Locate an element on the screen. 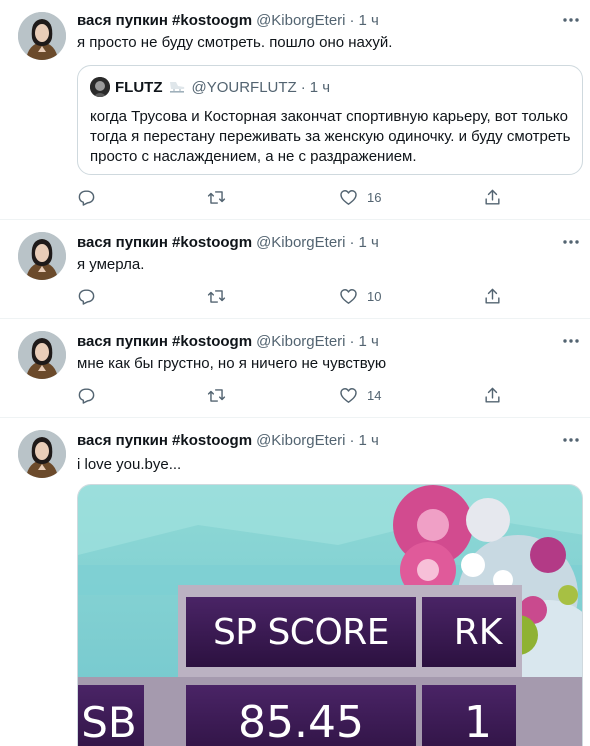 This screenshot has width=590, height=746. like-count: 10 is located at coordinates (374, 296).